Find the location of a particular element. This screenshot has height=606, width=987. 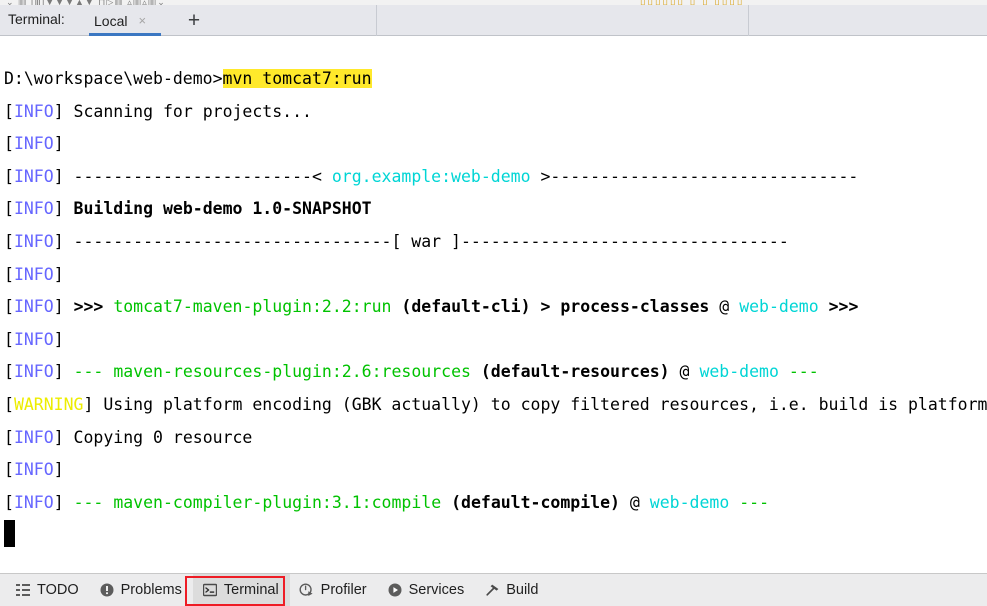

terminal-command: mvn tomcat7:run is located at coordinates (297, 78).